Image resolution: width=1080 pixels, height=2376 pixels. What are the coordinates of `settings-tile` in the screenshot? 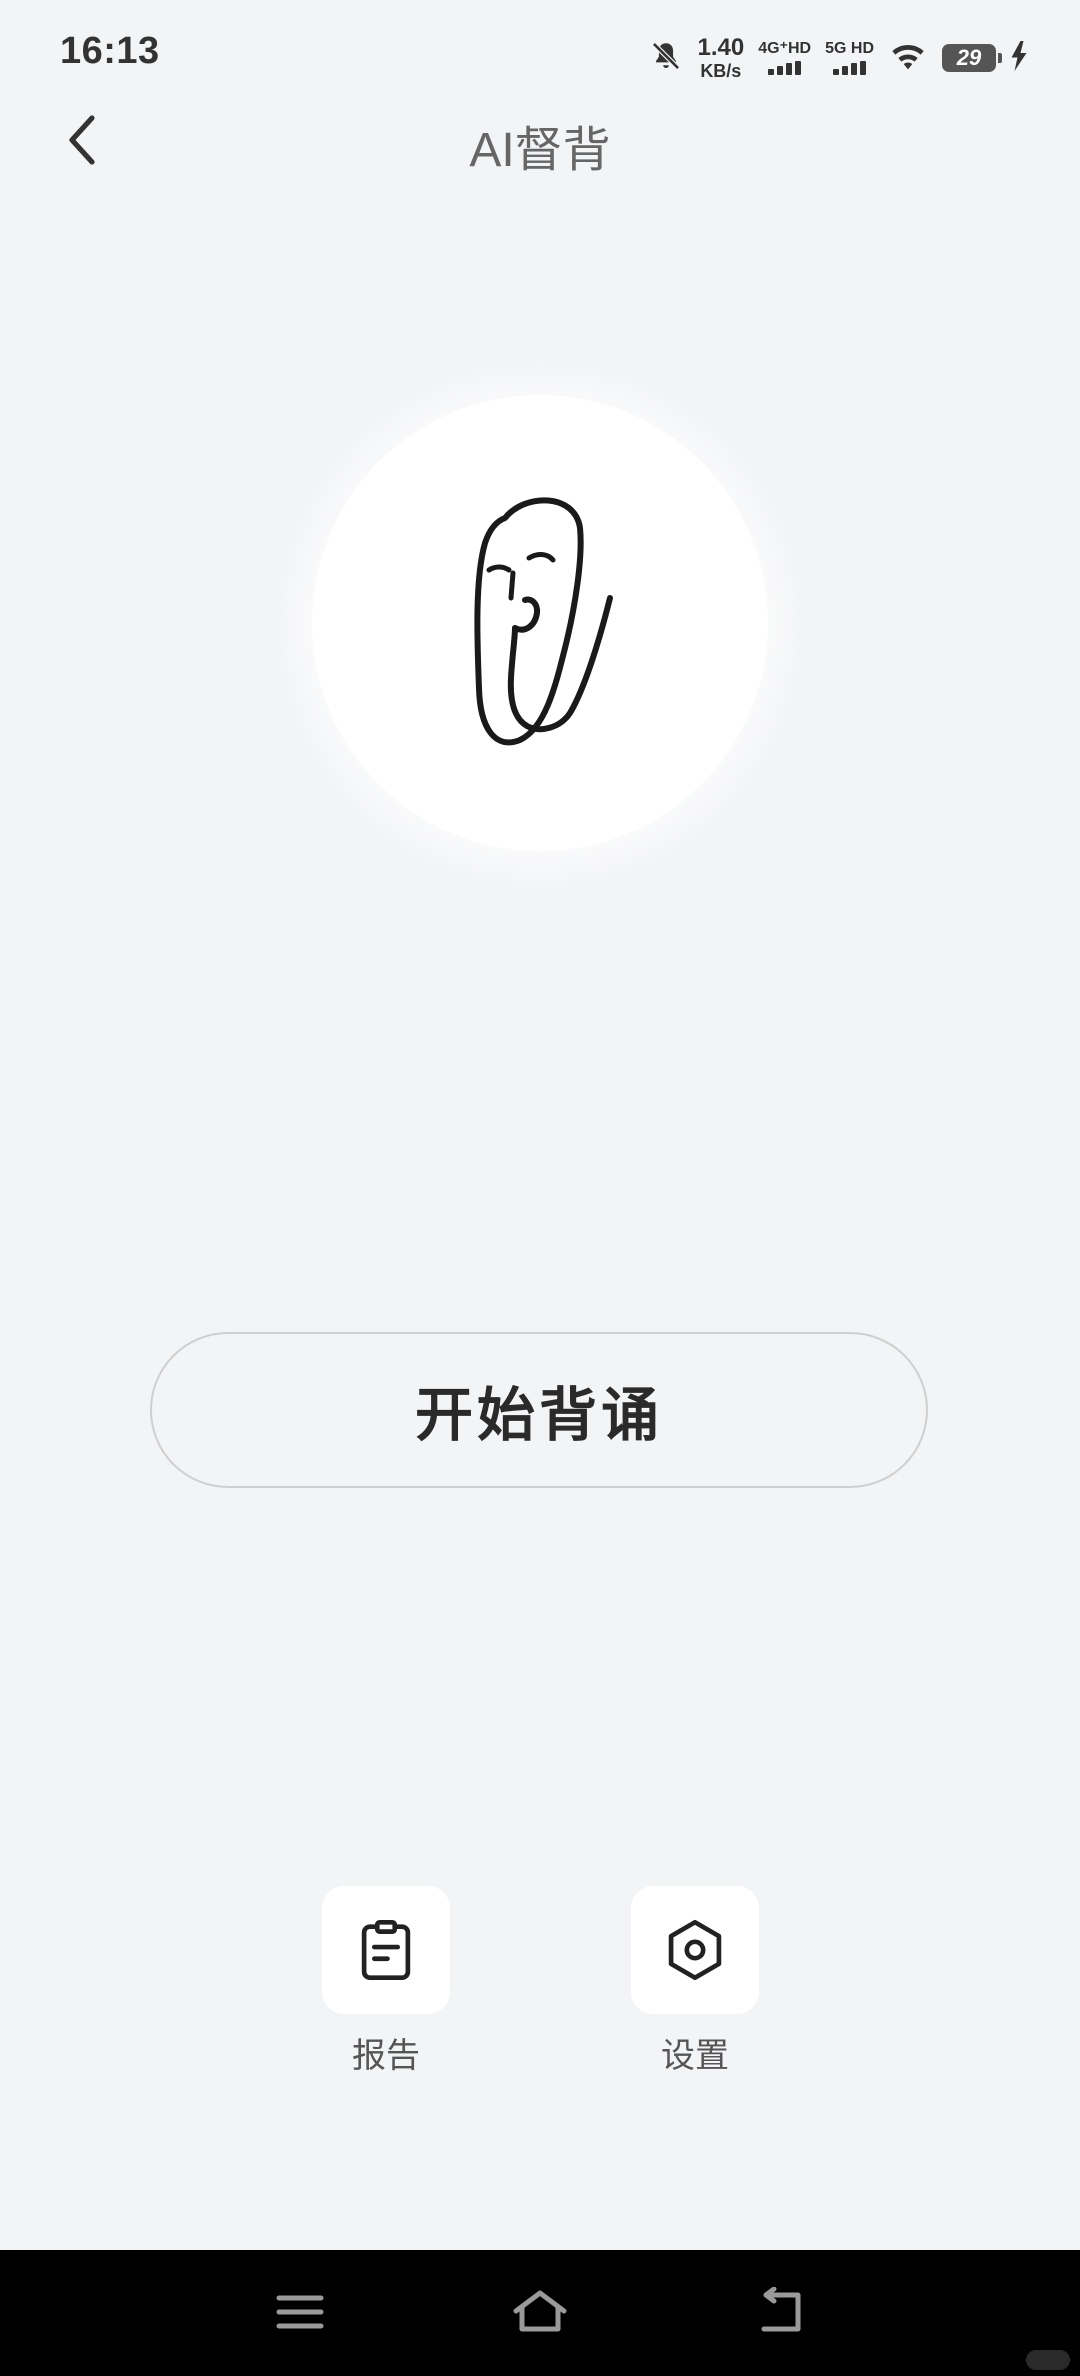 It's located at (695, 1950).